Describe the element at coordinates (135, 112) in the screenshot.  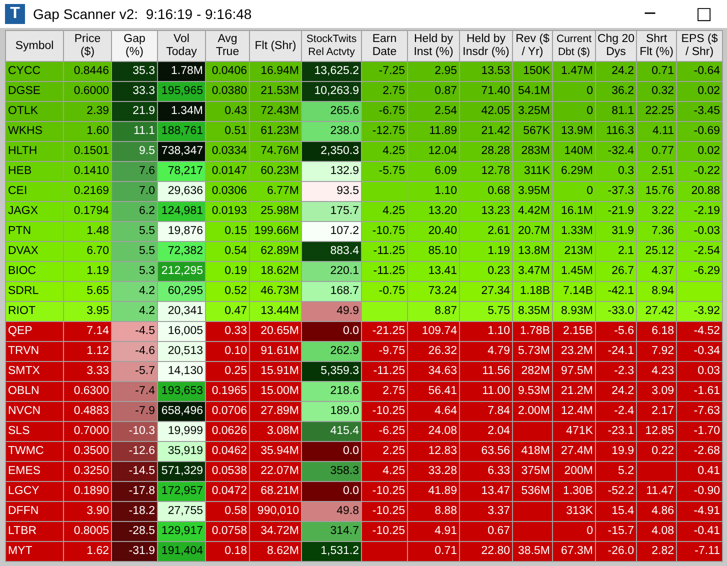
I see `table-cell: 21.9` at that location.